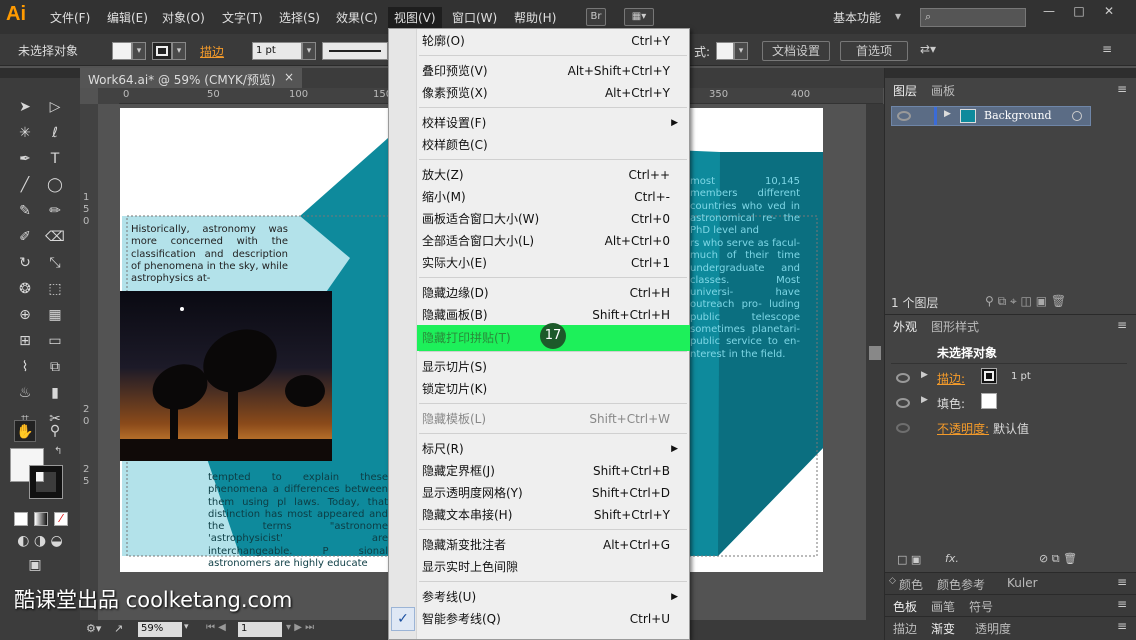 Image resolution: width=1136 pixels, height=640 pixels. I want to click on menu-item-show-transparency-grid: 显示透明度网格(Y) Shift+Ctrl+D, so click(553, 493).